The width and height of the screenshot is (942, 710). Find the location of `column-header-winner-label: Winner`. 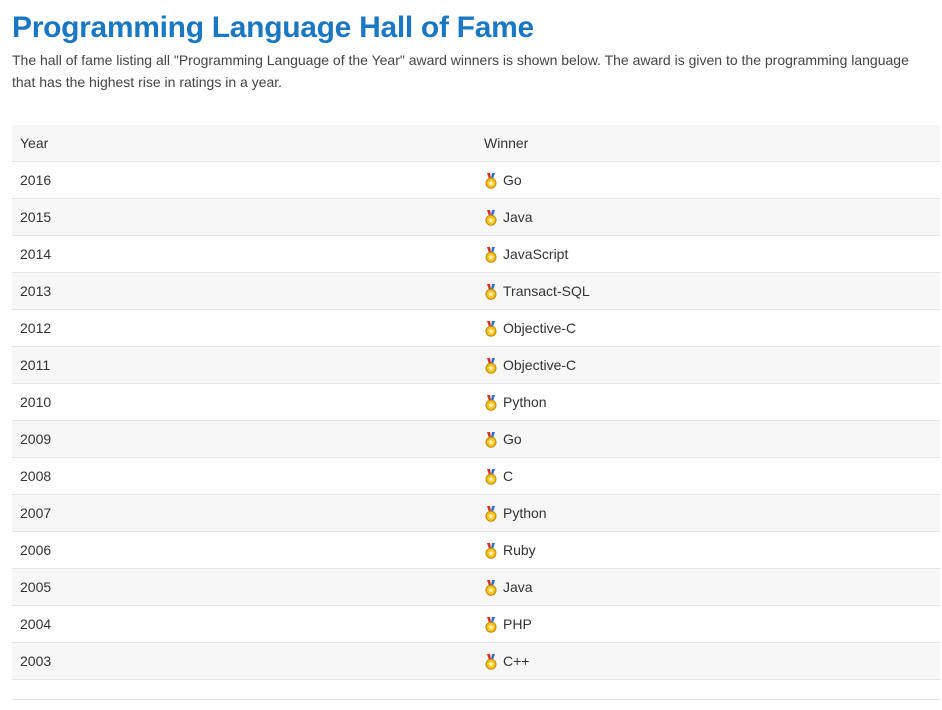

column-header-winner-label: Winner is located at coordinates (506, 143).